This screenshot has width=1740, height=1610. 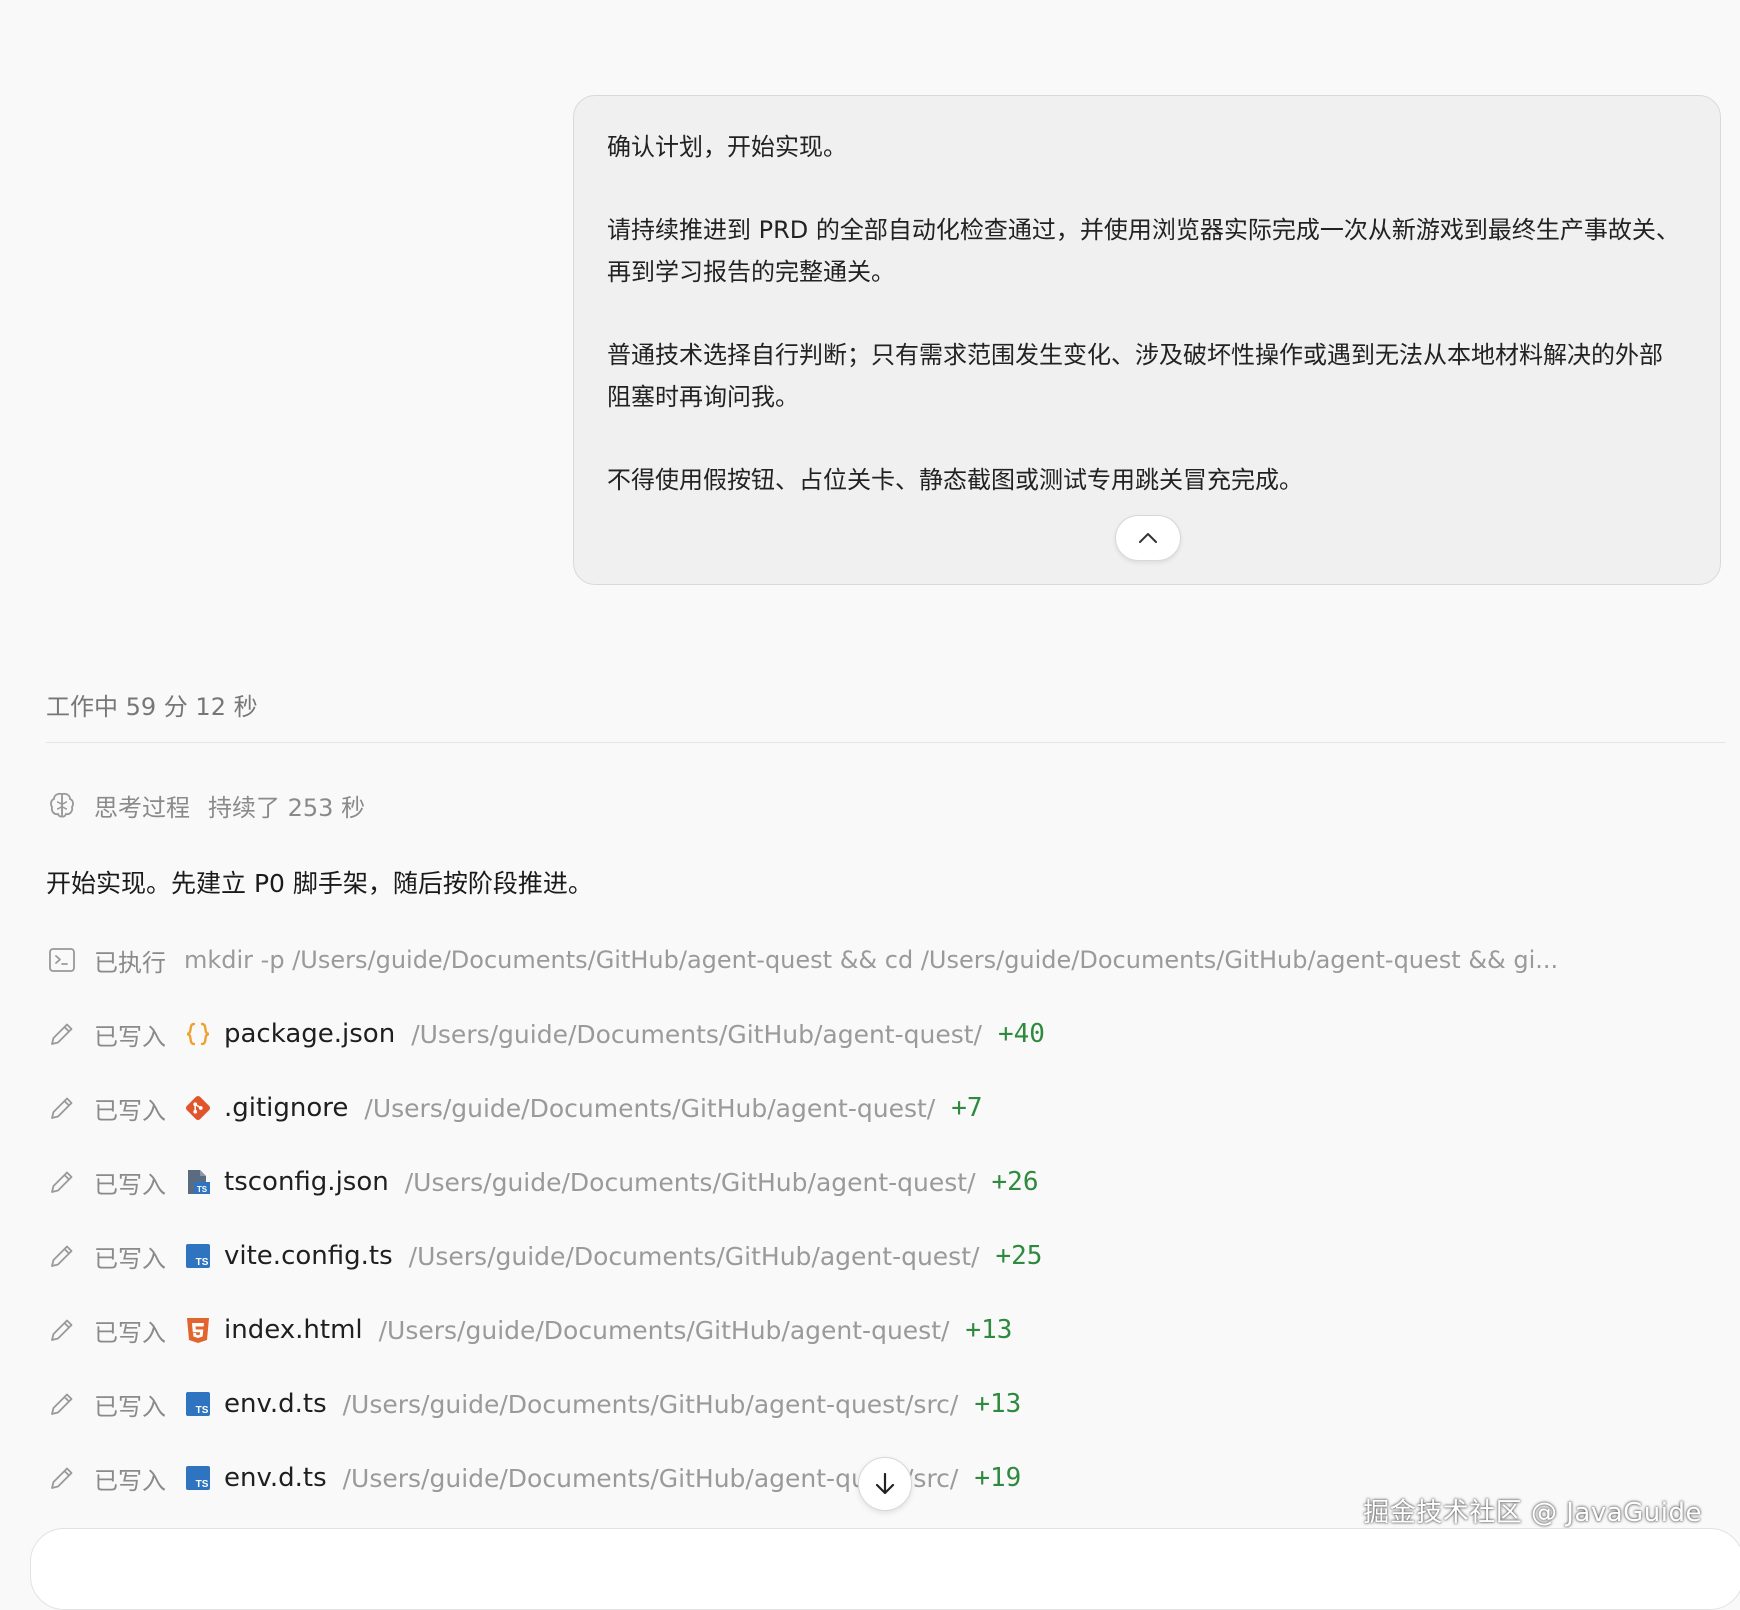 What do you see at coordinates (306, 1182) in the screenshot?
I see `file-name: tsconfig.json` at bounding box center [306, 1182].